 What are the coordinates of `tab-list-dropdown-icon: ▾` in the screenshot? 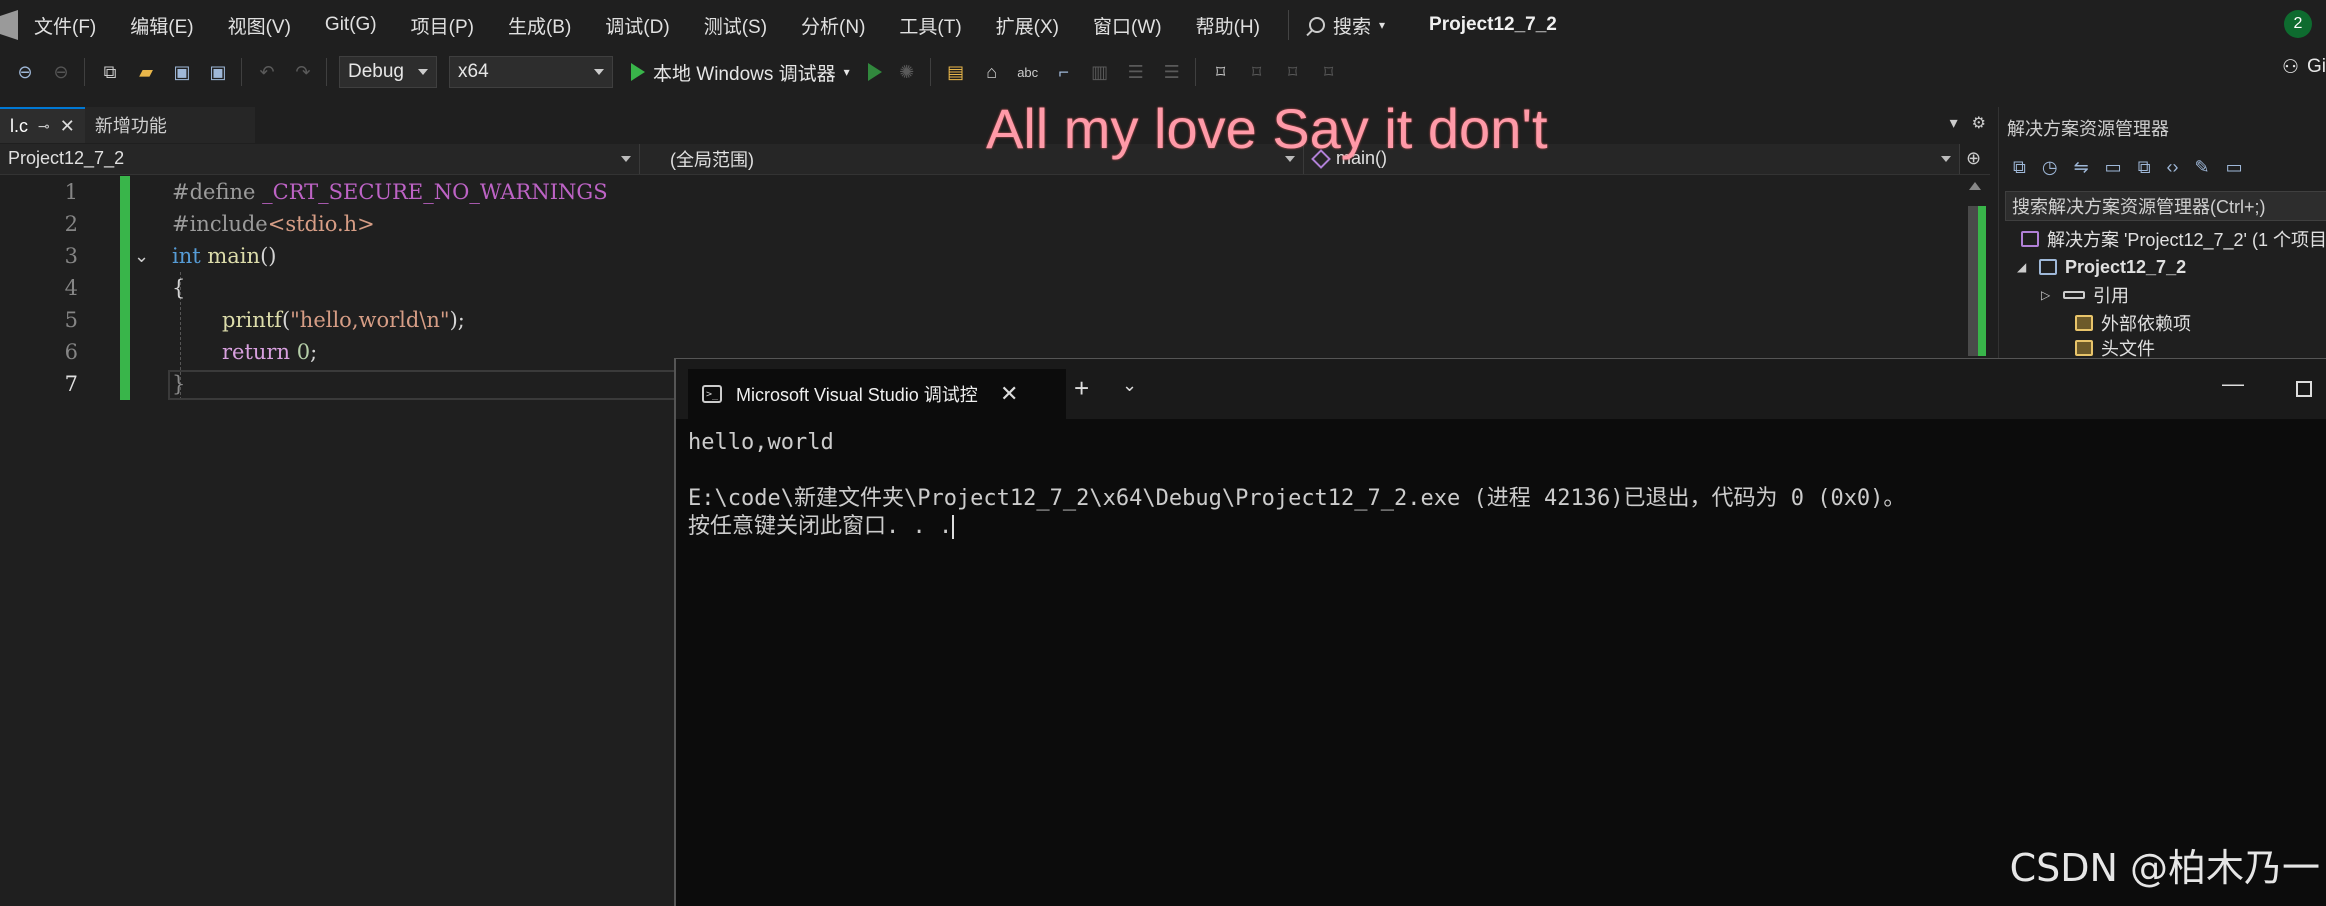 It's located at (1954, 123).